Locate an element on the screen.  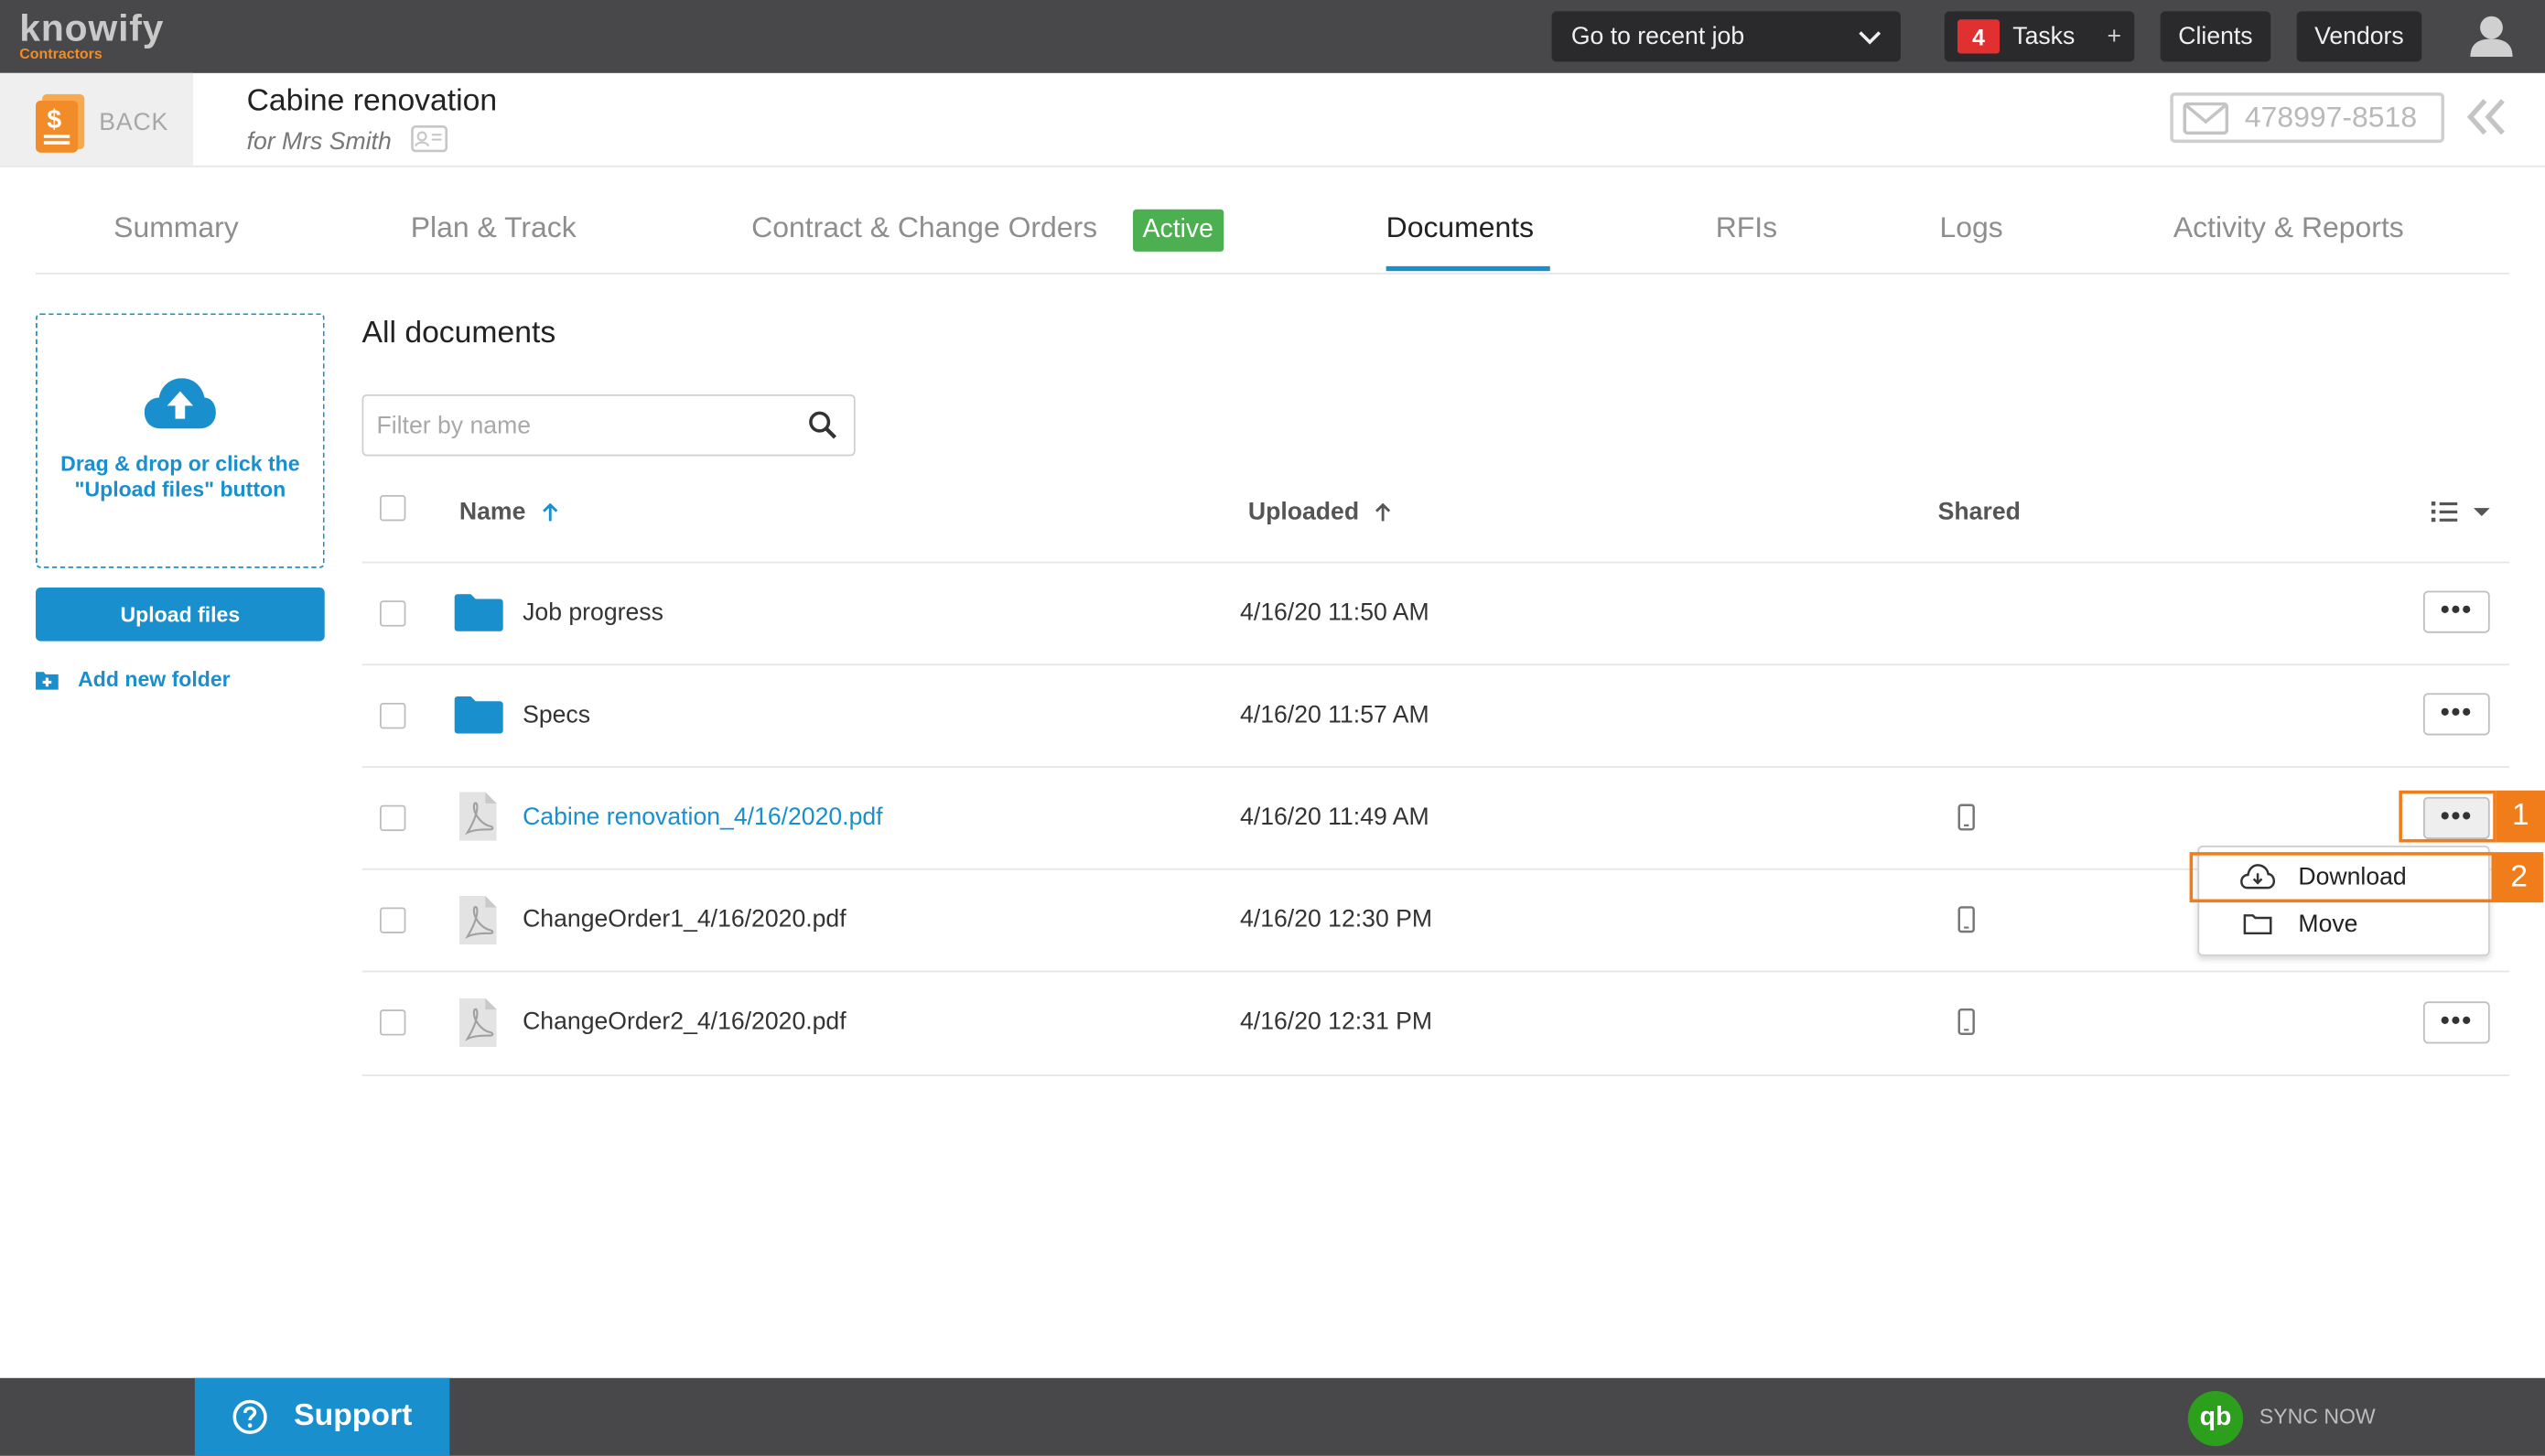
document-uploaded-date: 4/16/20 12:31 PM is located at coordinates (1336, 1022).